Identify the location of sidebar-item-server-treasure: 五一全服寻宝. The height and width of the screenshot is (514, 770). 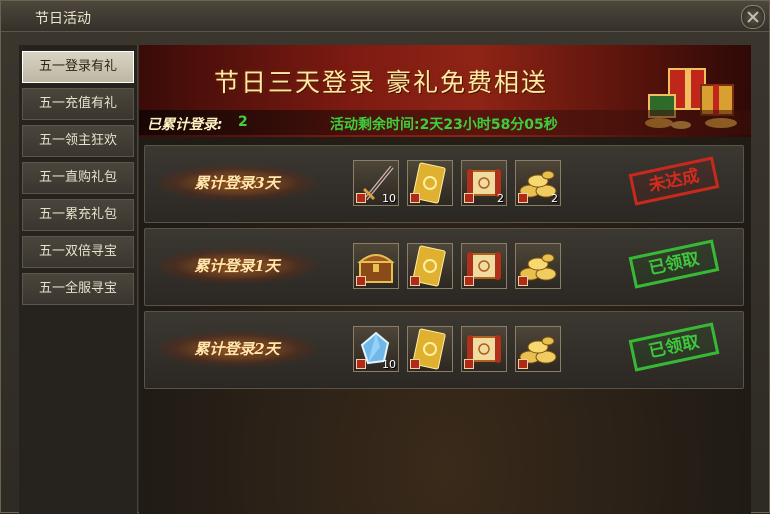
(78, 289).